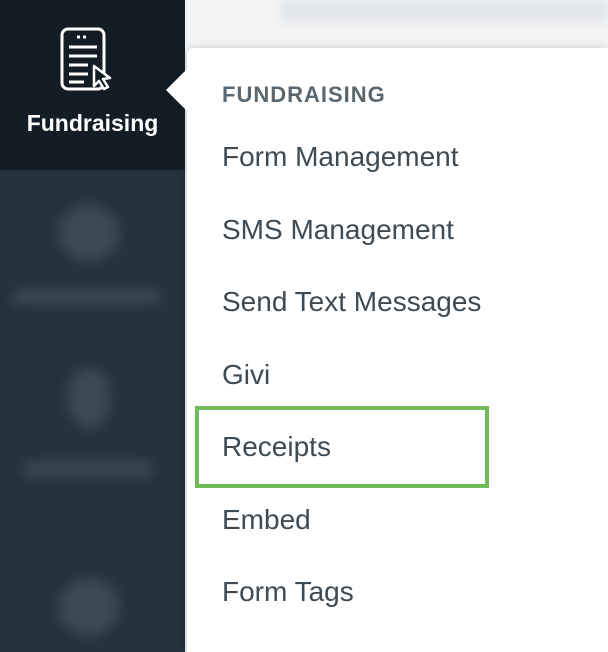 The width and height of the screenshot is (608, 652). What do you see at coordinates (246, 375) in the screenshot?
I see `menu-item-givi: Givi` at bounding box center [246, 375].